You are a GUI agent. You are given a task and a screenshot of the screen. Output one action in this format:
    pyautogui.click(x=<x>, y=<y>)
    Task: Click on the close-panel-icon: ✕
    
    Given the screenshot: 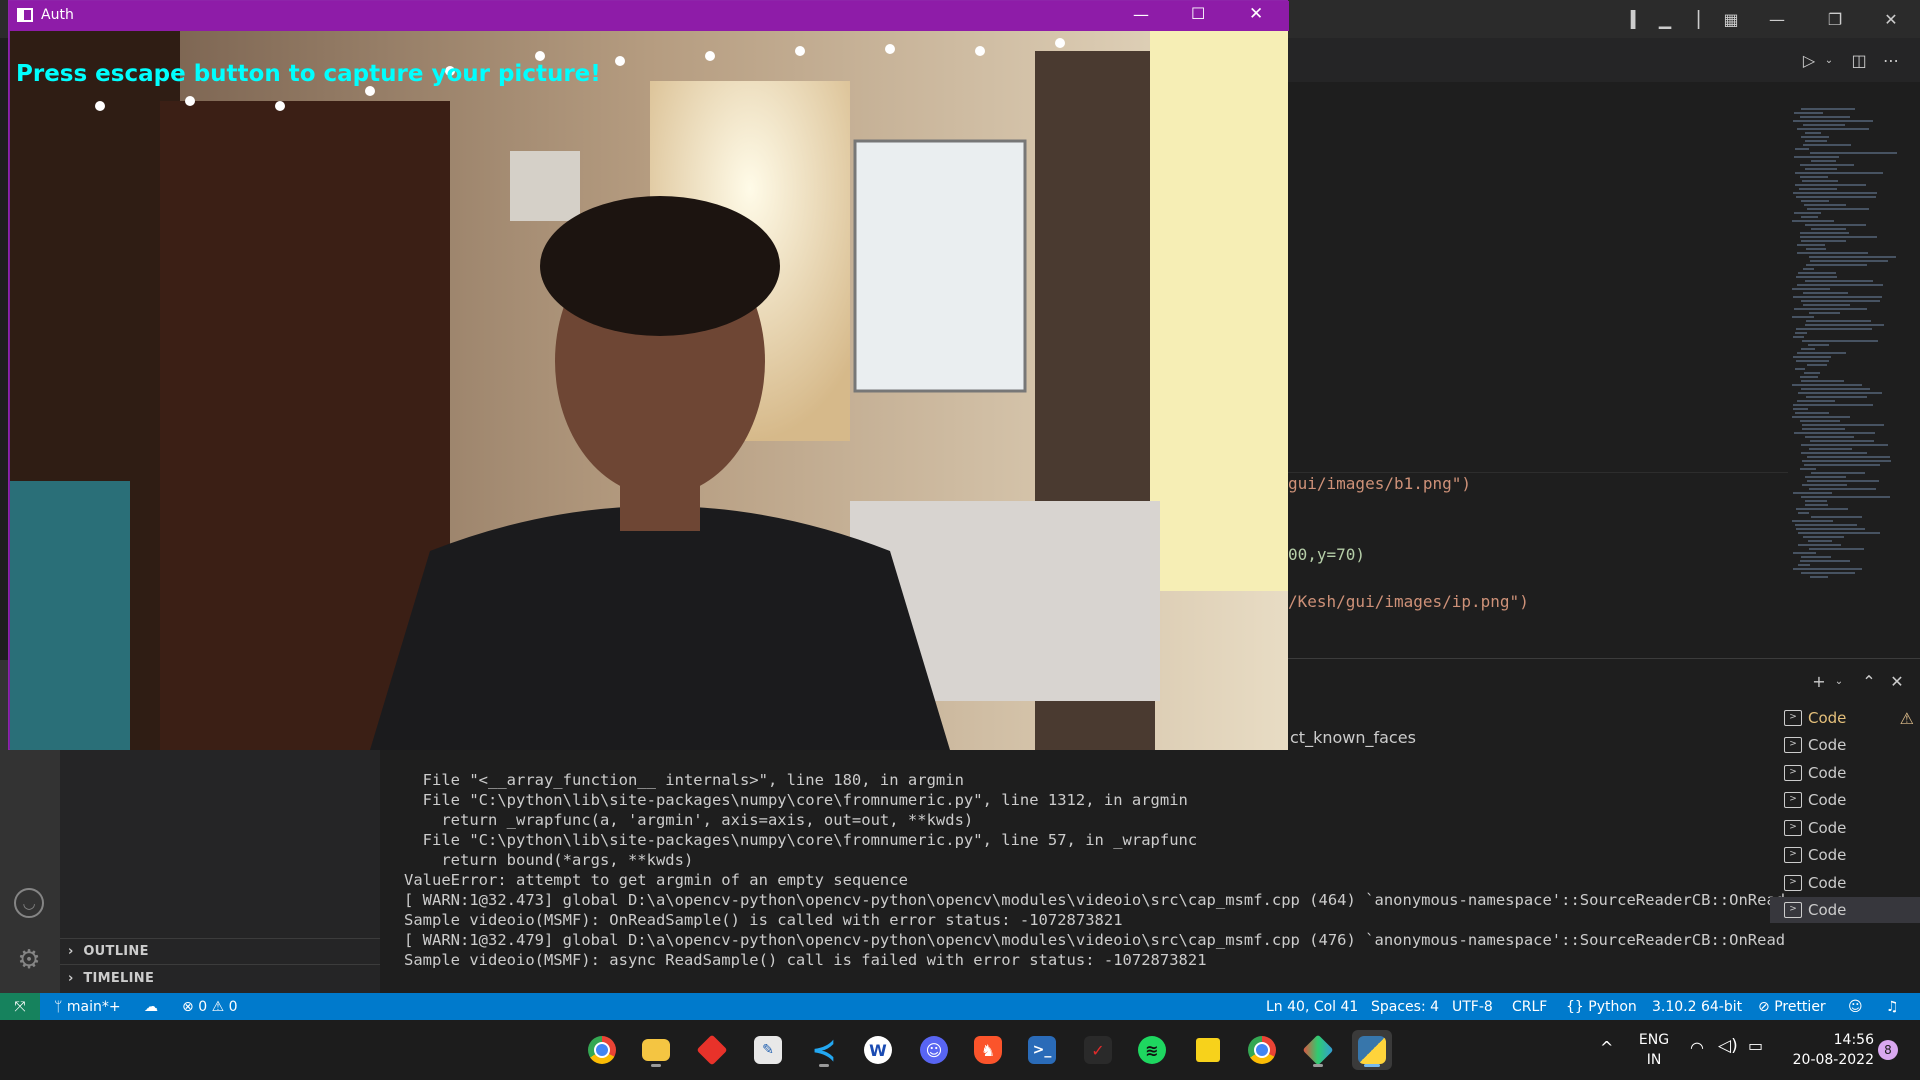 What is the action you would take?
    pyautogui.click(x=1897, y=681)
    